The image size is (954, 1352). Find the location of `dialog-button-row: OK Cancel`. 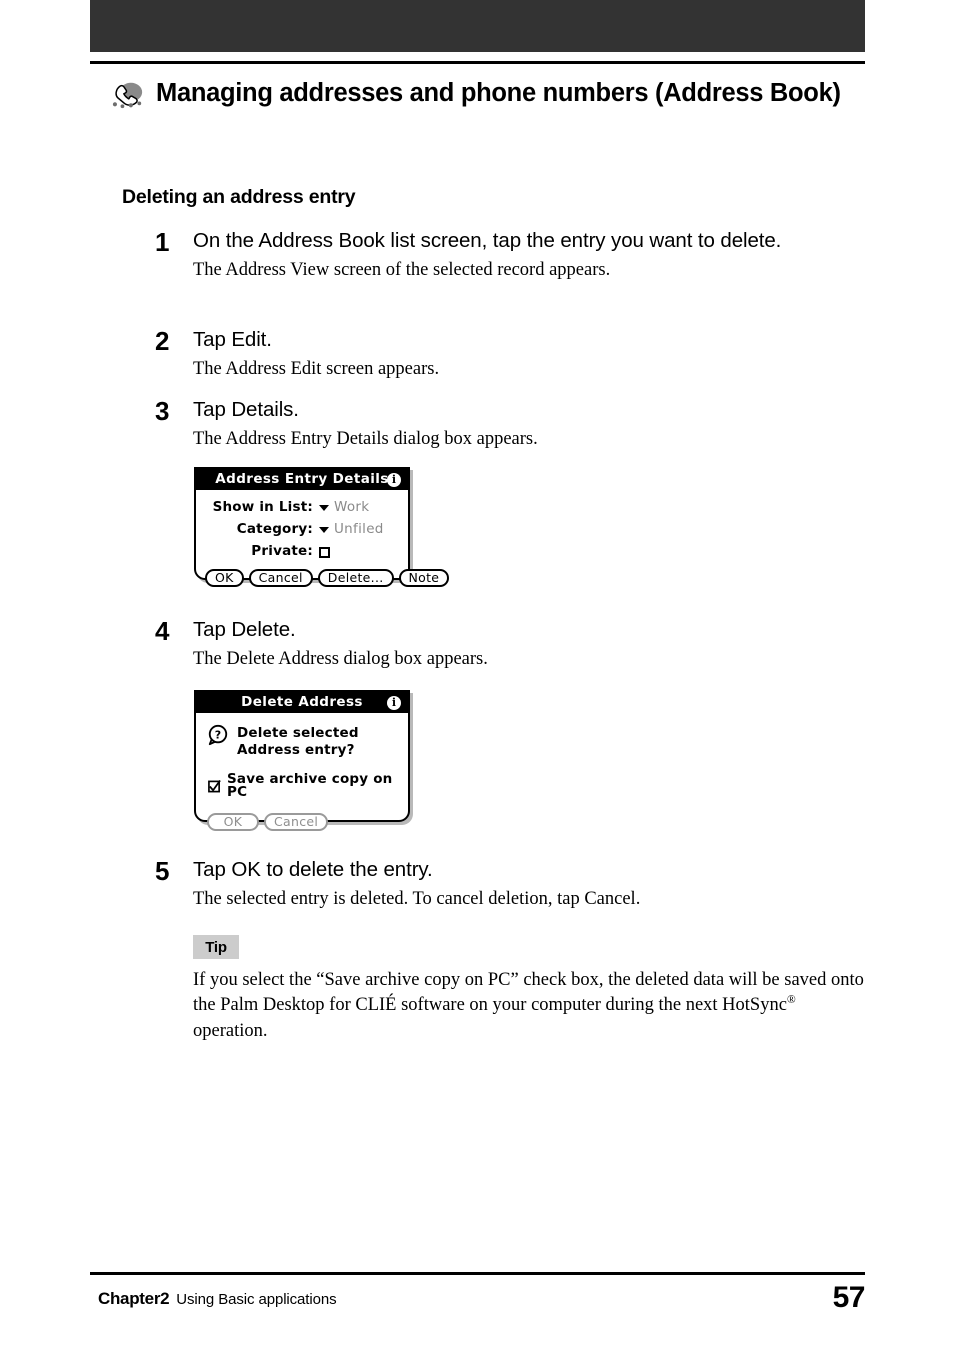

dialog-button-row: OK Cancel is located at coordinates (303, 821).